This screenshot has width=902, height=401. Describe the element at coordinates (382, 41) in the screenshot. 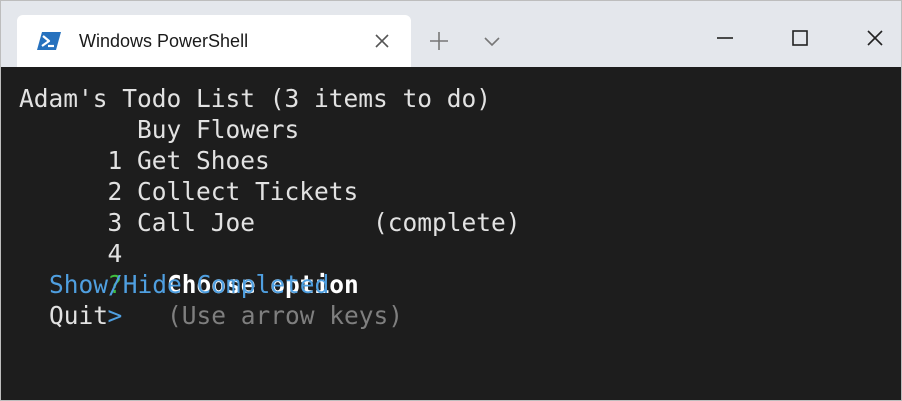

I see `tab-close-icon` at that location.